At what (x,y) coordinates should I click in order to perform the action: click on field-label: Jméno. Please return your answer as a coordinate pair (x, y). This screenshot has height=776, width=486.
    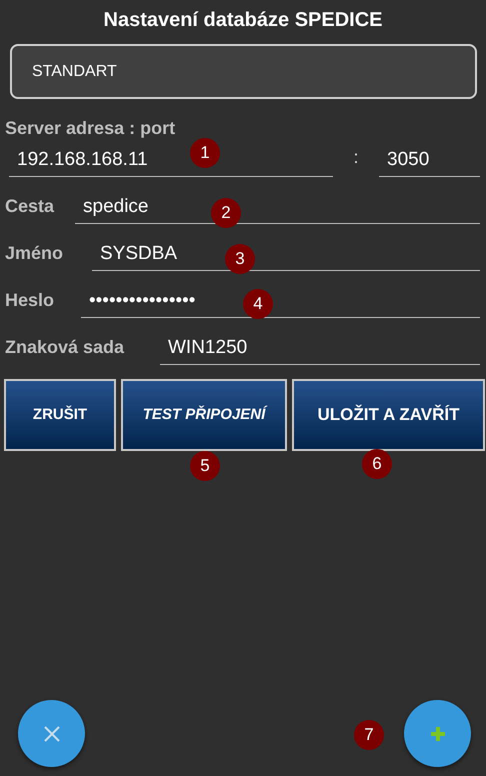
    Looking at the image, I should click on (34, 253).